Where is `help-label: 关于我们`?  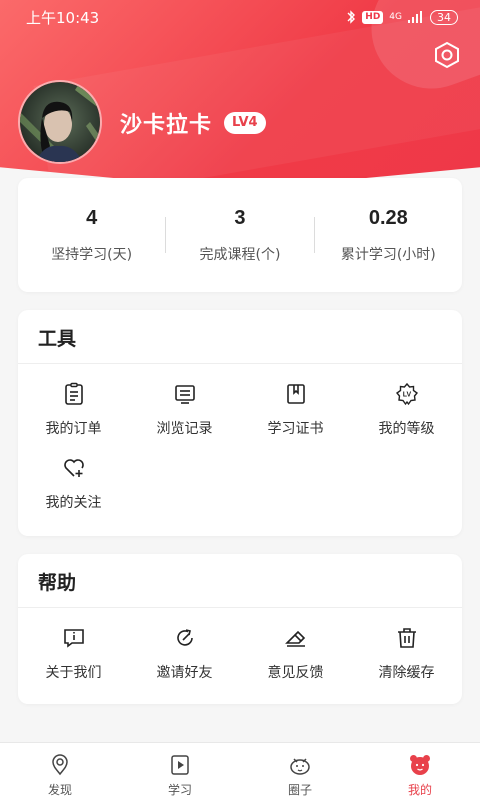 help-label: 关于我们 is located at coordinates (73, 673).